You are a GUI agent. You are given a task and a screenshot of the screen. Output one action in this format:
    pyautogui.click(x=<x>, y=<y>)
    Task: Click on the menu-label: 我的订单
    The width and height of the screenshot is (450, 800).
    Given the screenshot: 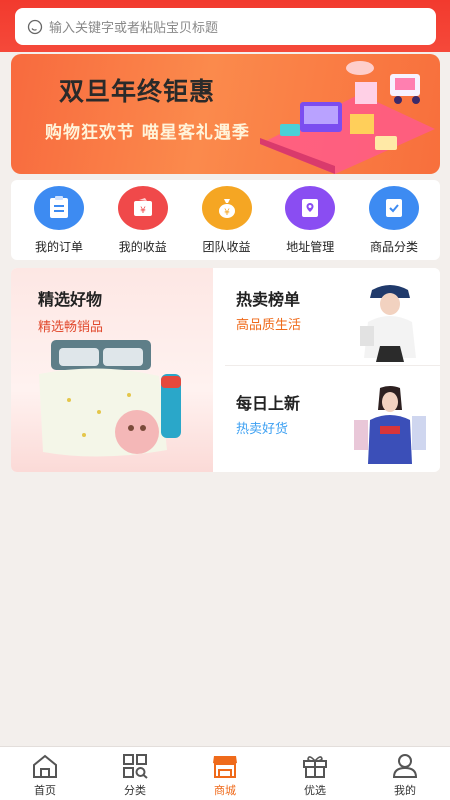 What is the action you would take?
    pyautogui.click(x=58, y=247)
    